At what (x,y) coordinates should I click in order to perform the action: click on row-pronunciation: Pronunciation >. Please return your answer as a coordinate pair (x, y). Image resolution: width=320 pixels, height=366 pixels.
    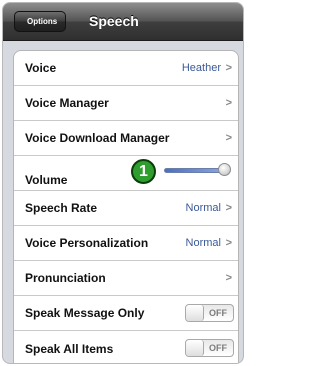
    Looking at the image, I should click on (126, 278).